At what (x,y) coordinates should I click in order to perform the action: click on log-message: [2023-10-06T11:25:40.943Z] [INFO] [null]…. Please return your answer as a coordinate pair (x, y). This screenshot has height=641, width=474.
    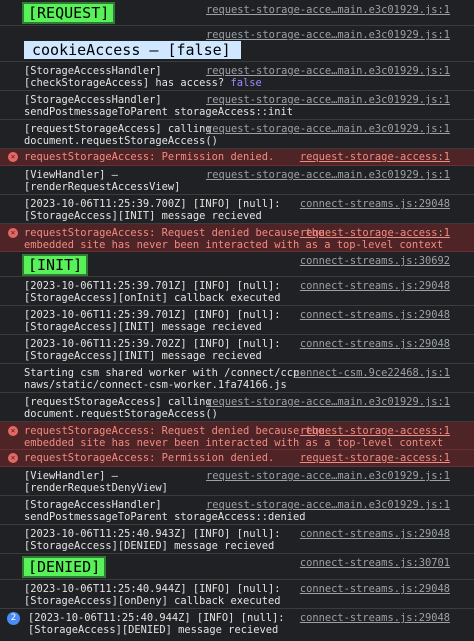
    Looking at the image, I should click on (152, 534).